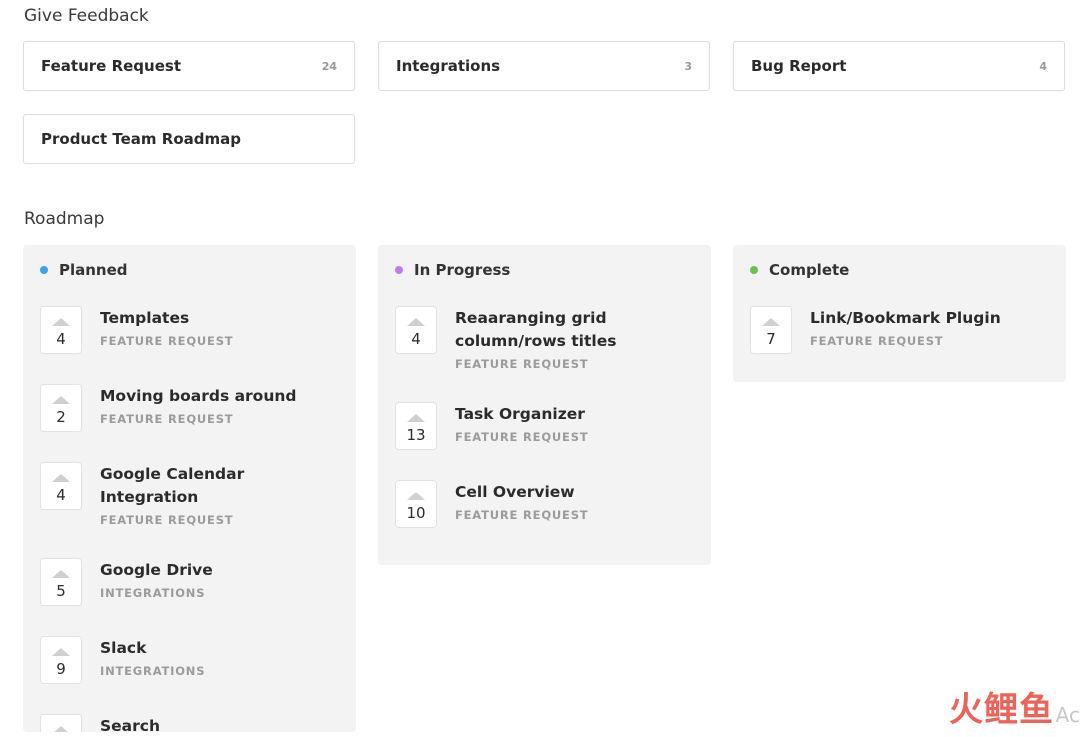 Image resolution: width=1080 pixels, height=737 pixels. Describe the element at coordinates (189, 723) in the screenshot. I see `roadmap-post: Search` at that location.